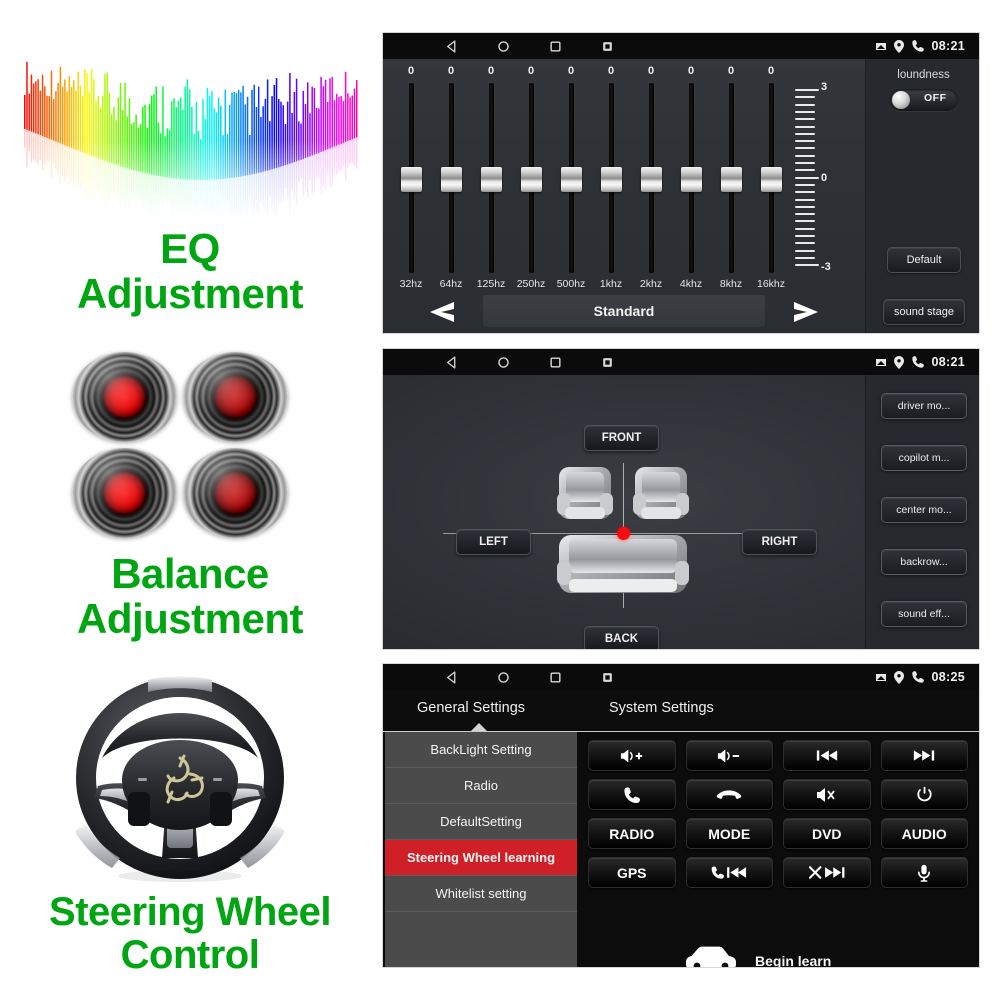 This screenshot has height=1000, width=1000. I want to click on next-icon, so click(924, 755).